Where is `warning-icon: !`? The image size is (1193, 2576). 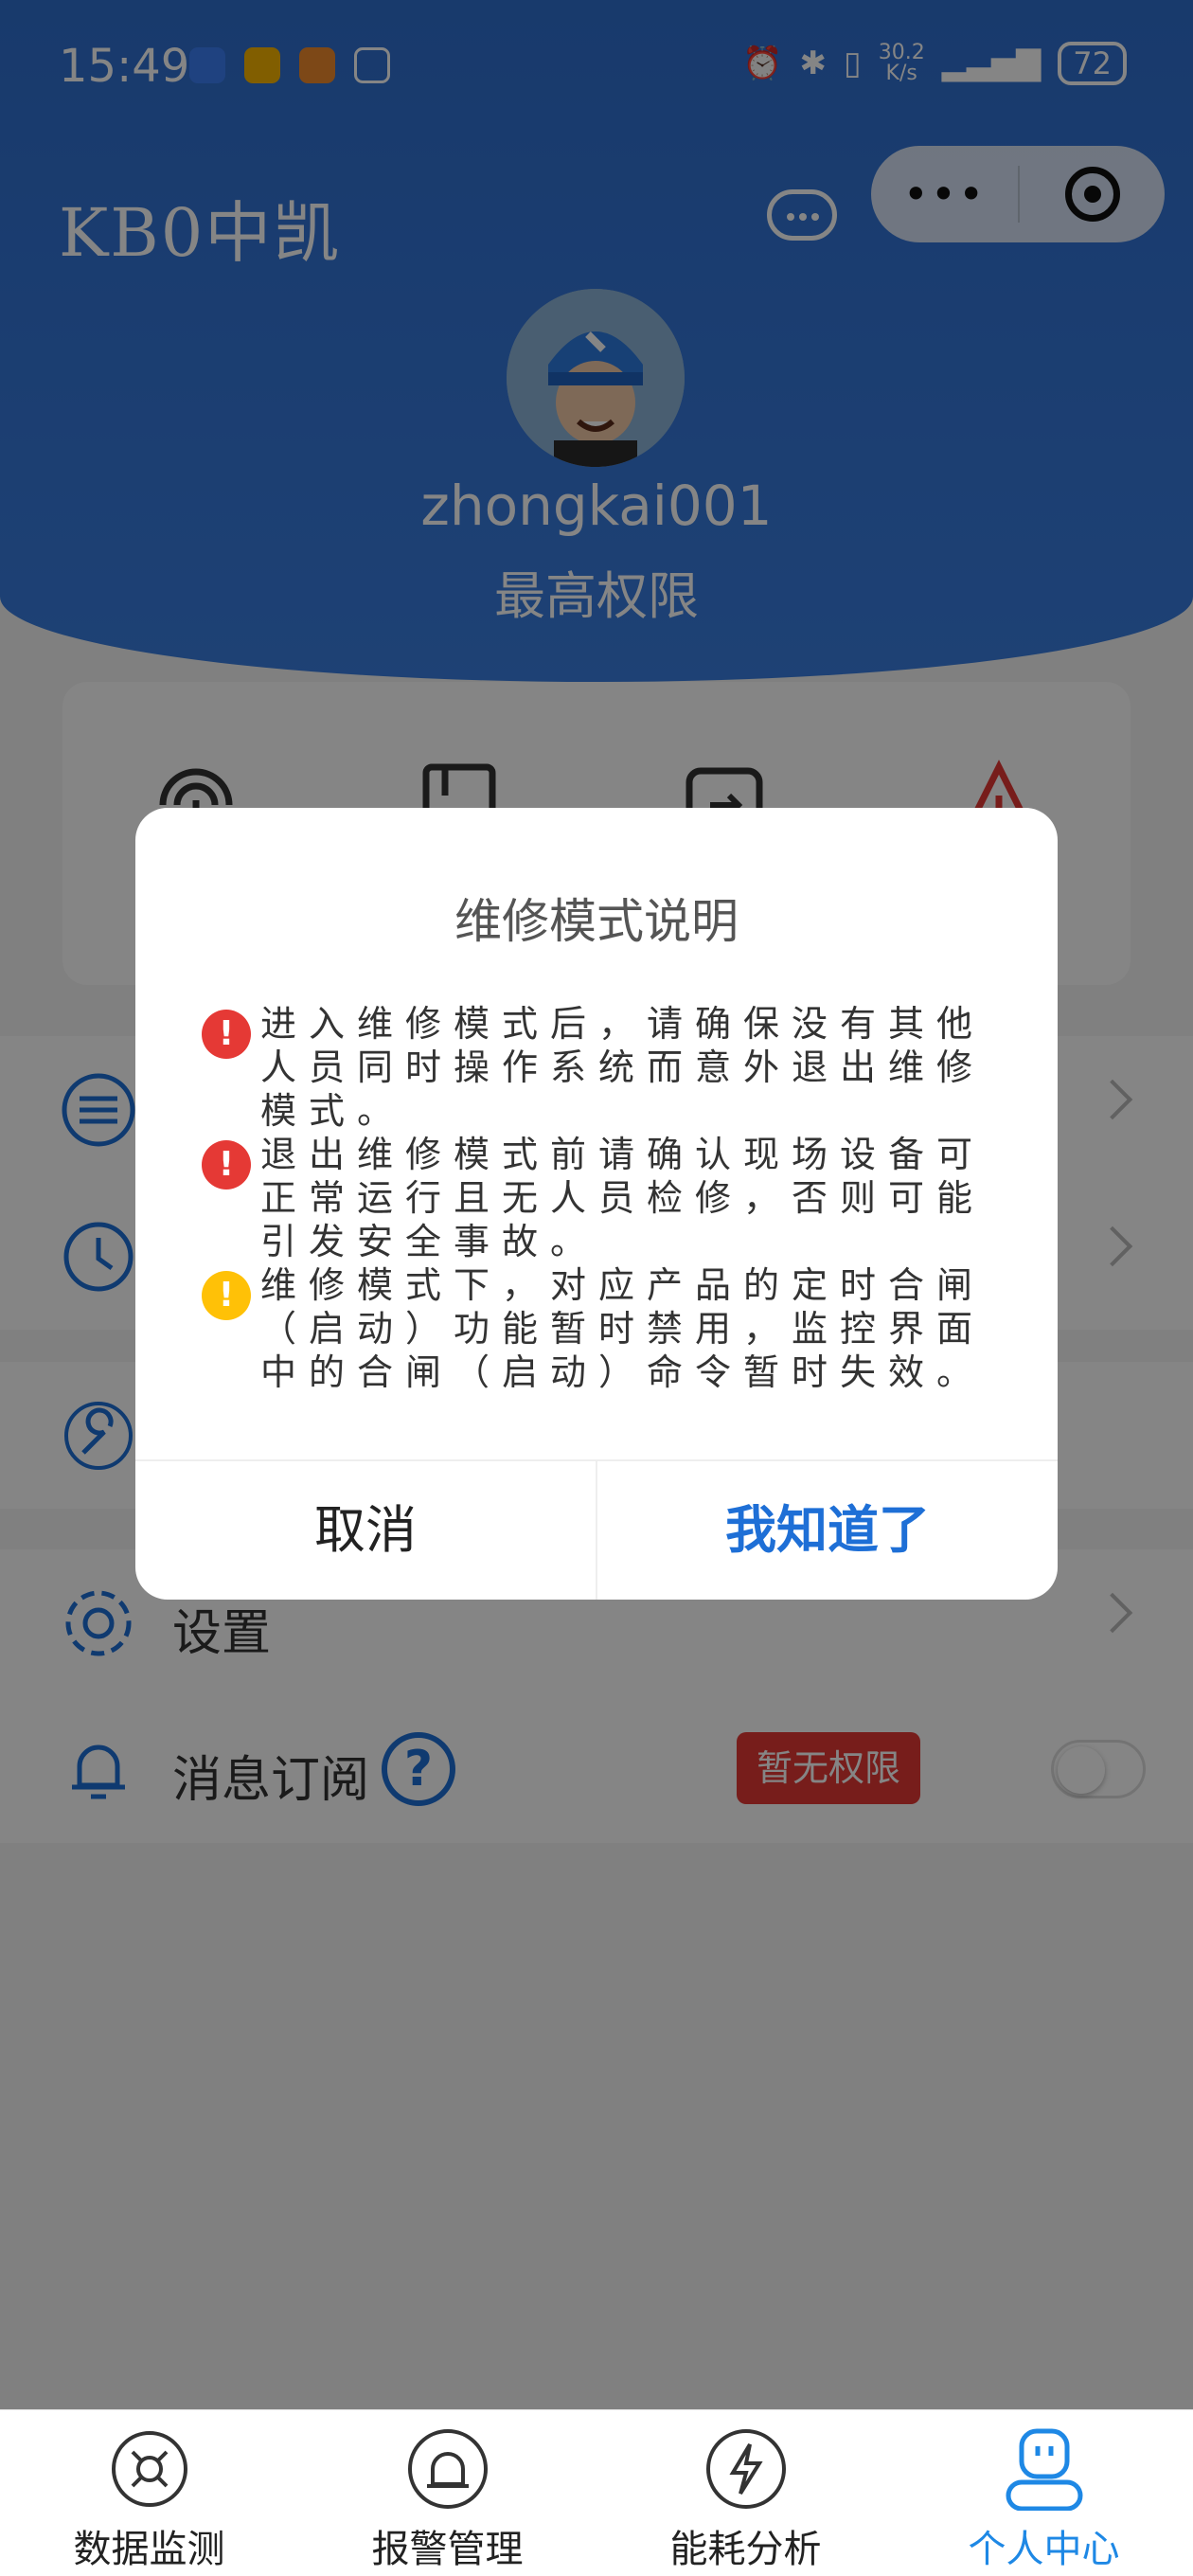
warning-icon: ! is located at coordinates (226, 1295).